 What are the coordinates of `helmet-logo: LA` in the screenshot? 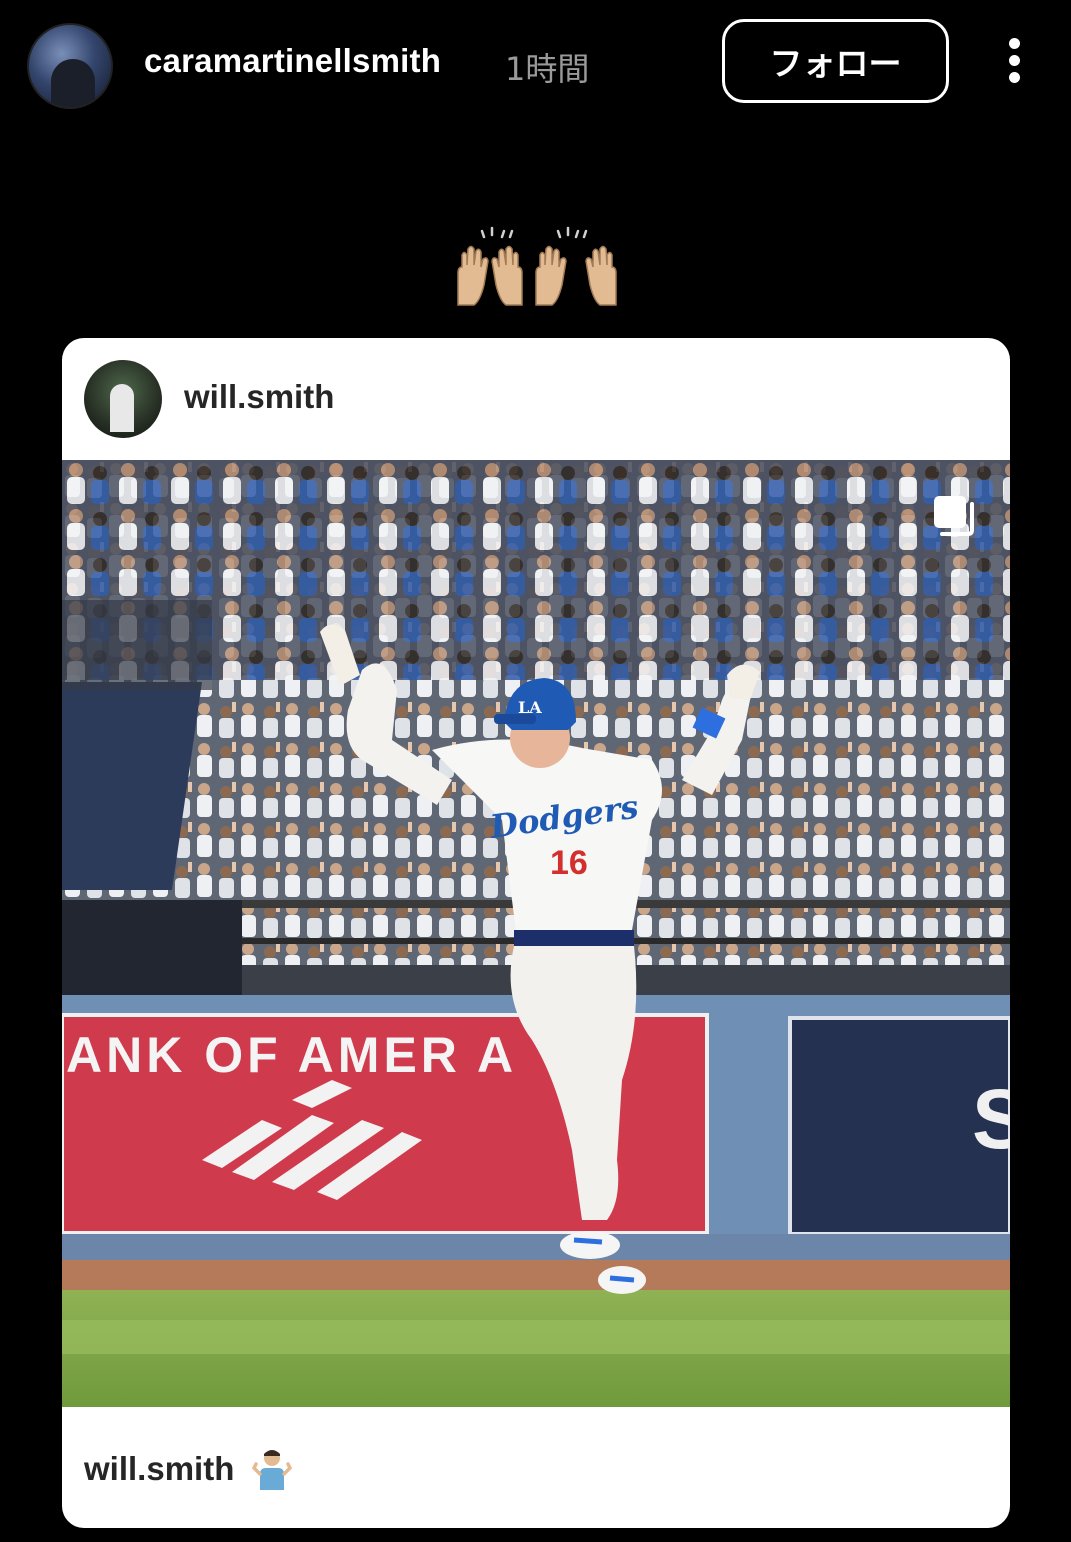 It's located at (530, 707).